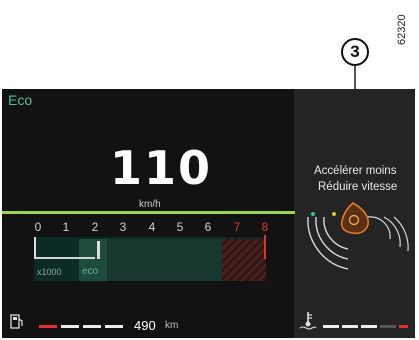 The width and height of the screenshot is (419, 340). What do you see at coordinates (20, 100) in the screenshot?
I see `drive-mode-label: Eco` at bounding box center [20, 100].